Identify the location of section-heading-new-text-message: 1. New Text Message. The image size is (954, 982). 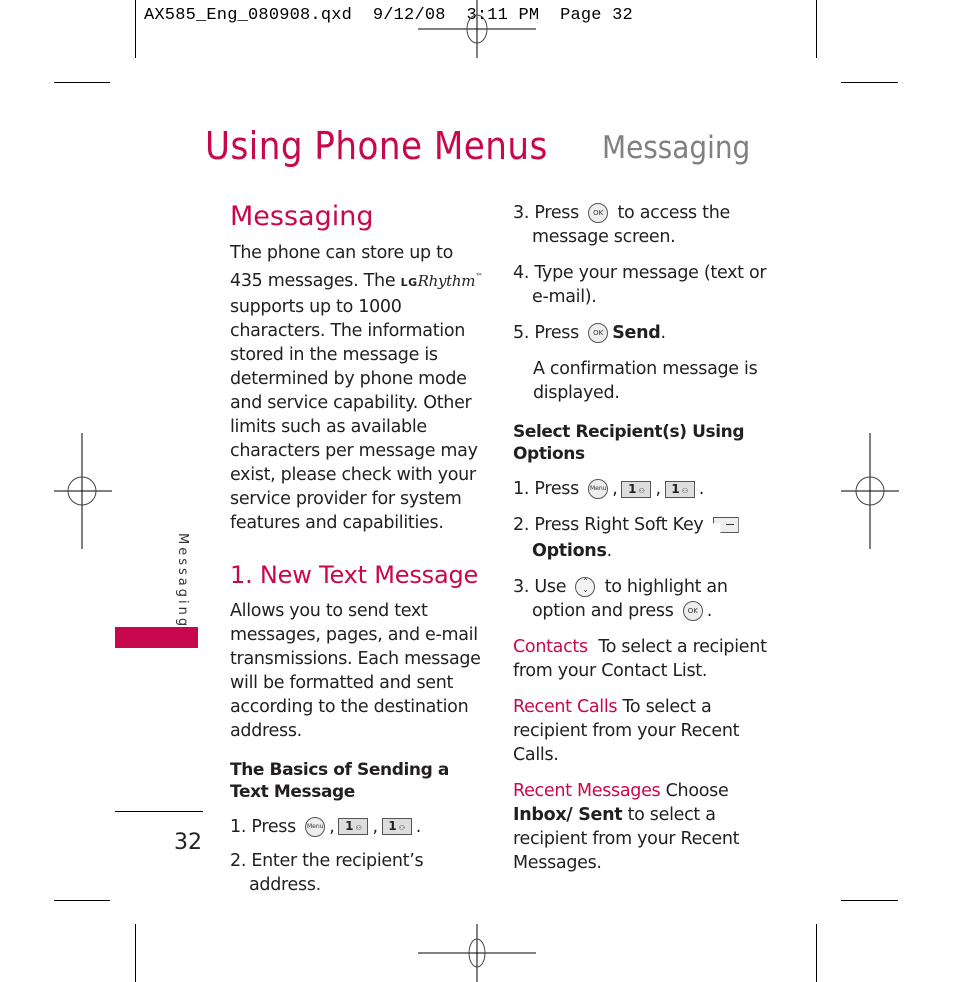
(354, 574).